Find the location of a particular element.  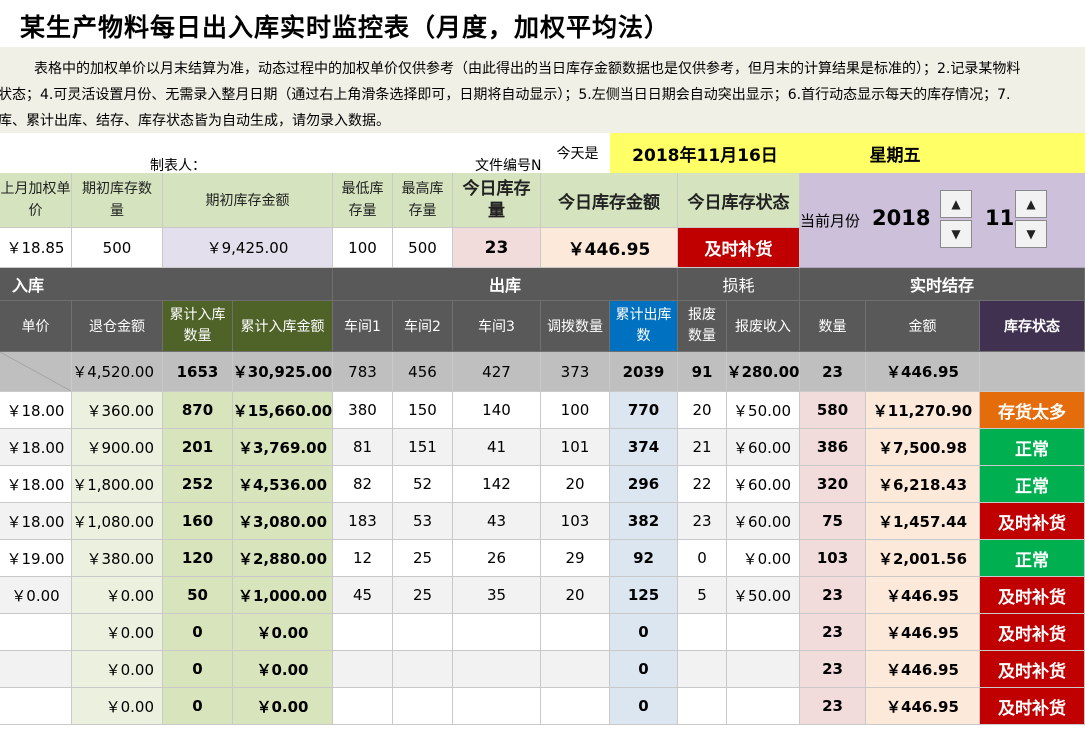

table-cell-workshop-2: 151 is located at coordinates (423, 447).